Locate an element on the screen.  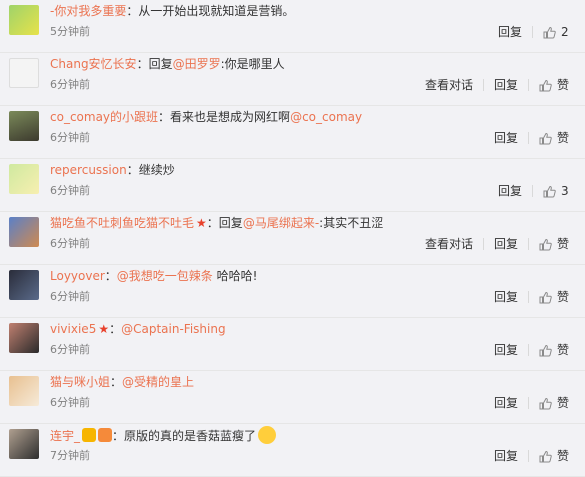
mention-link: @田罗罗 is located at coordinates (197, 64).